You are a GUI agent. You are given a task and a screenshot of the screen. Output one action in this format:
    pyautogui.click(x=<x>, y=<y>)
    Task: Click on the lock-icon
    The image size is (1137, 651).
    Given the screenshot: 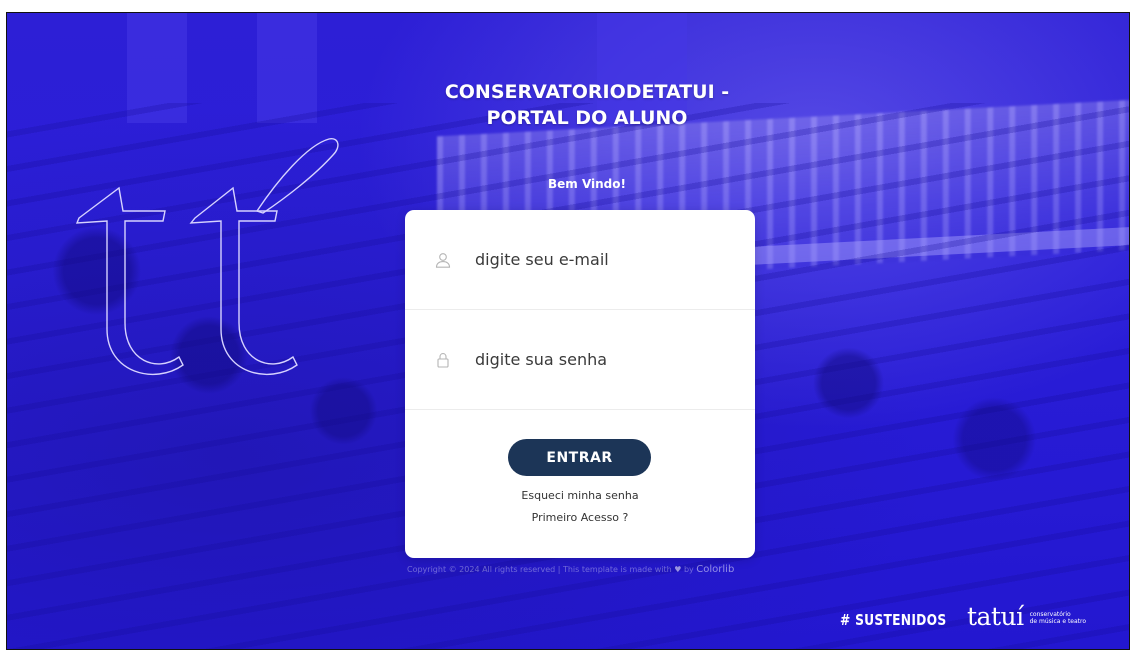 What is the action you would take?
    pyautogui.click(x=443, y=360)
    